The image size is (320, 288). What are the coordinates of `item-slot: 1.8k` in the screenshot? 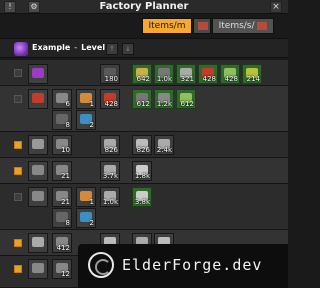 It's located at (142, 171).